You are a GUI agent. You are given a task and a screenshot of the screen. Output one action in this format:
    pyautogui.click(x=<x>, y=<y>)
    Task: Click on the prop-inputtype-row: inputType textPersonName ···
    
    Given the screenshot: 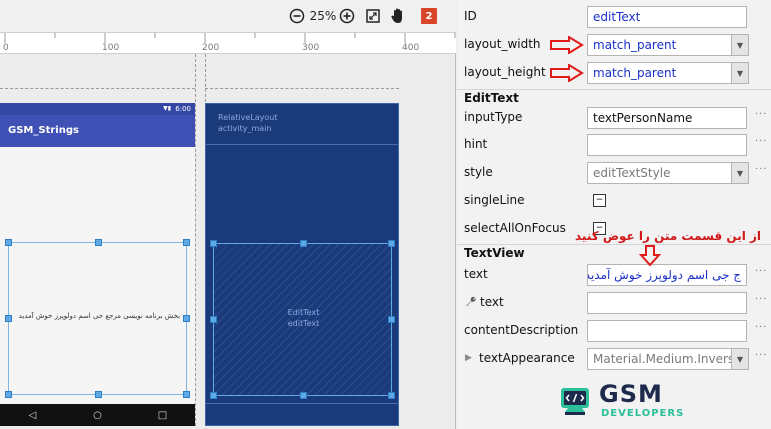 What is the action you would take?
    pyautogui.click(x=614, y=118)
    